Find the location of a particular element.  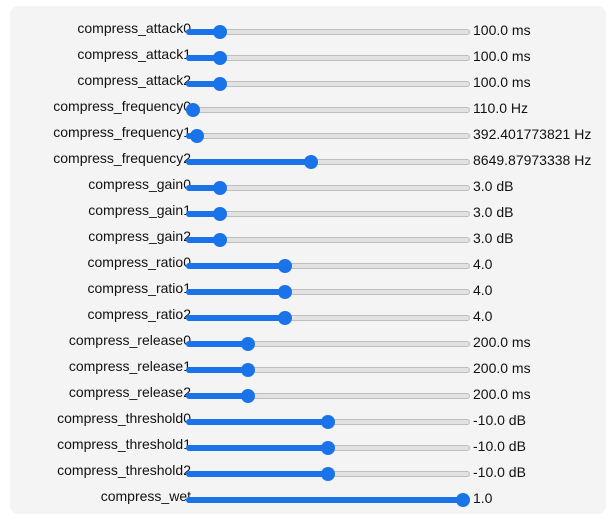

slider-label: compress_attack0 is located at coordinates (134, 28).